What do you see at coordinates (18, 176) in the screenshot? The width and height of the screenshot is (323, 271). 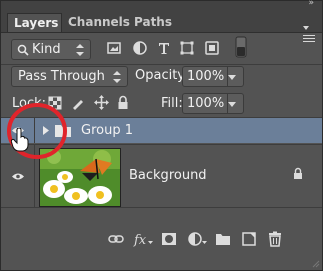 I see `eye-icon` at bounding box center [18, 176].